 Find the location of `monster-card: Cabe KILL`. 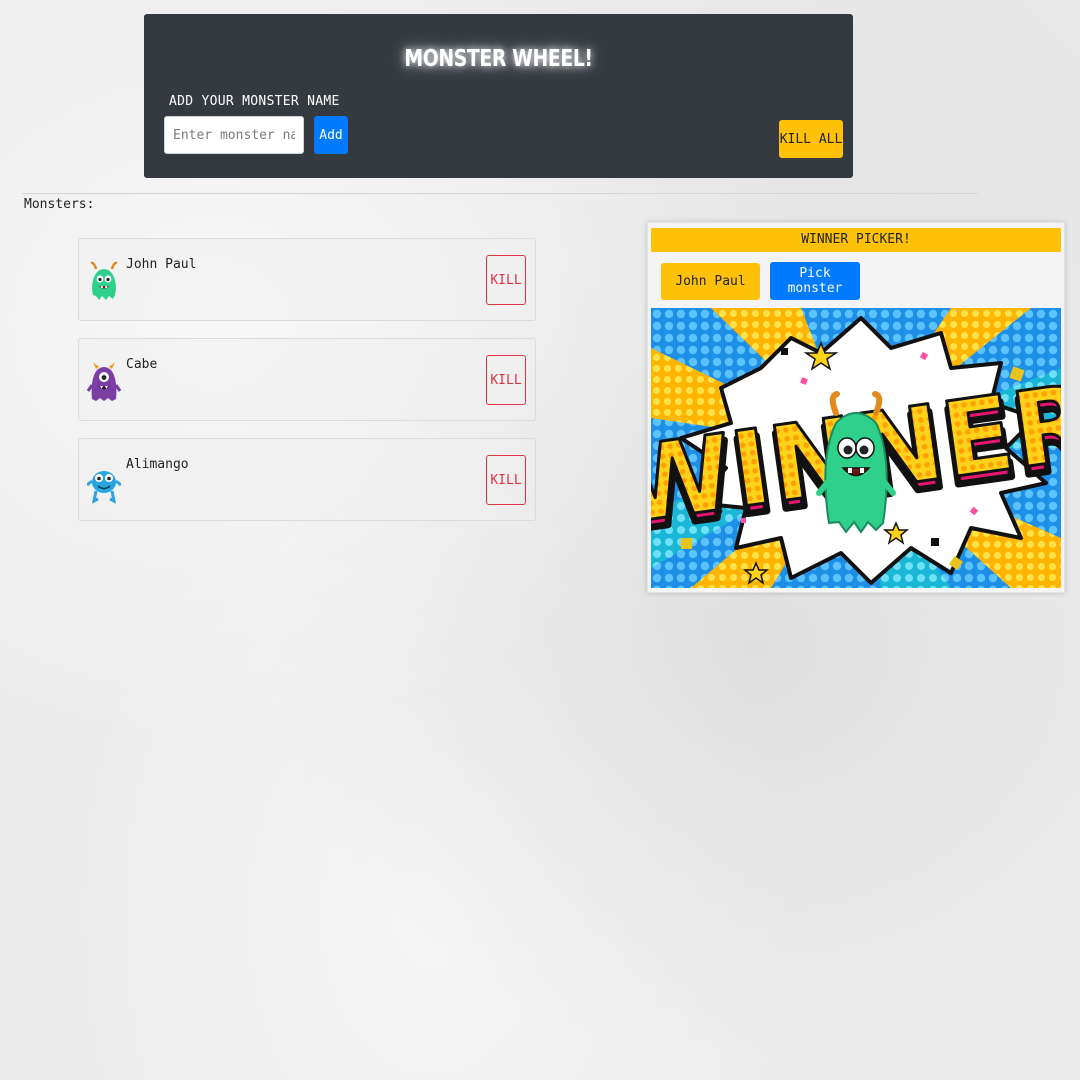

monster-card: Cabe KILL is located at coordinates (307, 379).